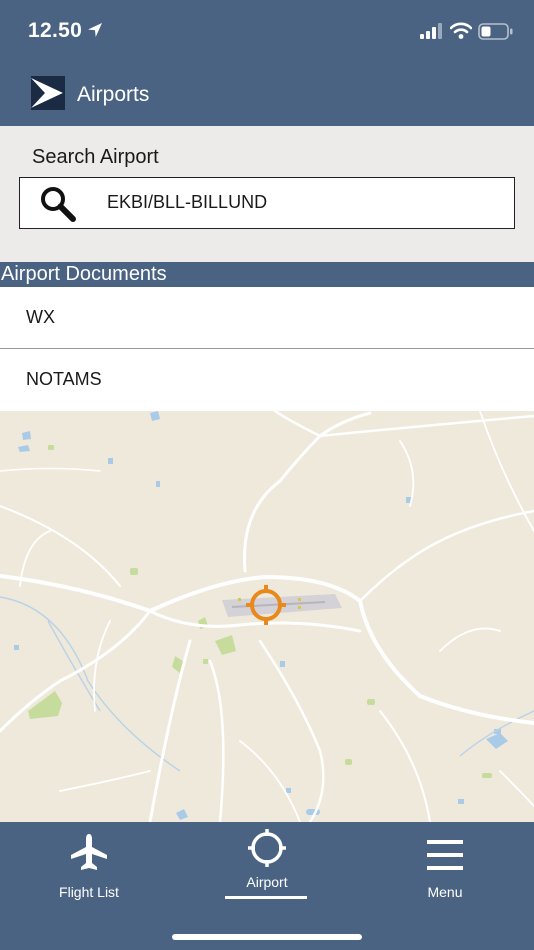  I want to click on document-item-label: WX, so click(40, 317).